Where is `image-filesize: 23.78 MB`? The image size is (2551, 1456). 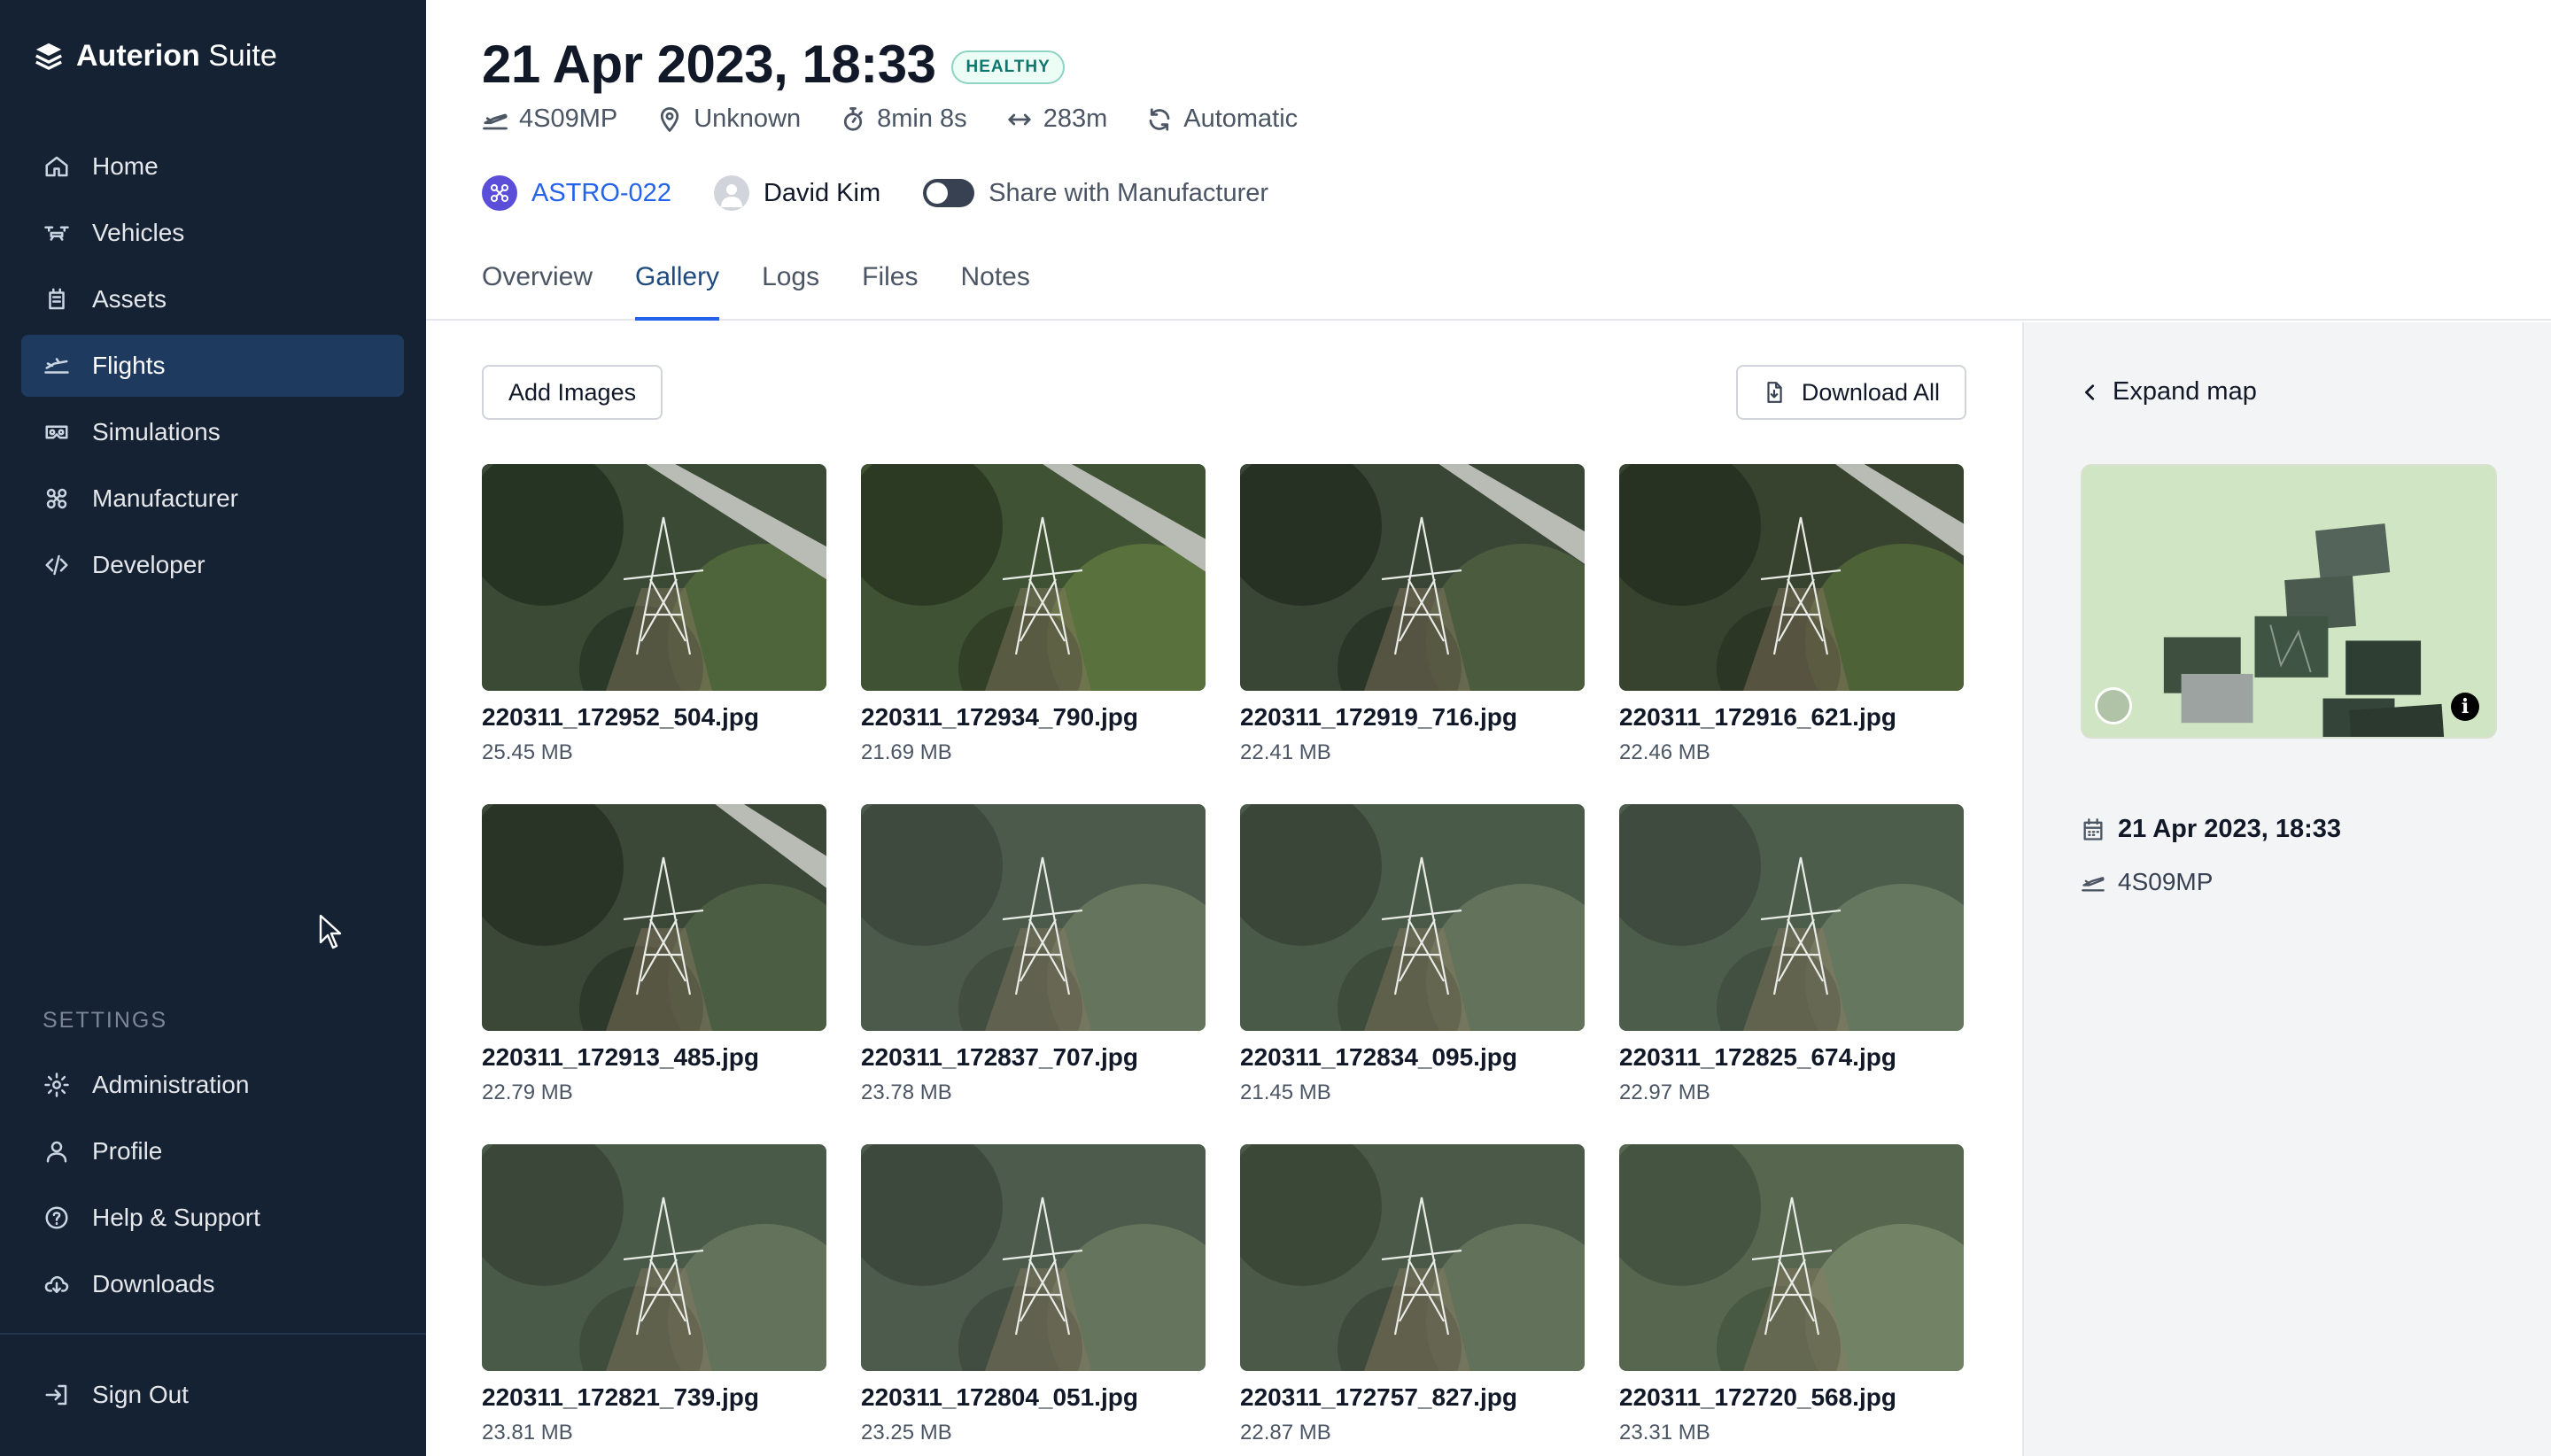
image-filesize: 23.78 MB is located at coordinates (906, 1092).